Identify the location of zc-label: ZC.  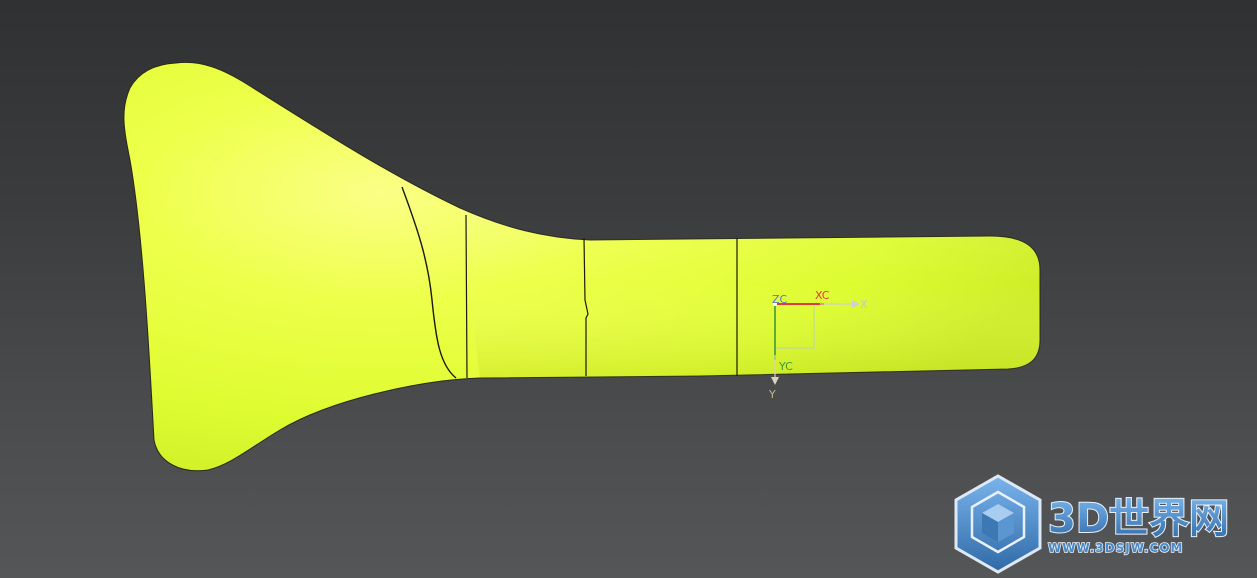
(780, 299).